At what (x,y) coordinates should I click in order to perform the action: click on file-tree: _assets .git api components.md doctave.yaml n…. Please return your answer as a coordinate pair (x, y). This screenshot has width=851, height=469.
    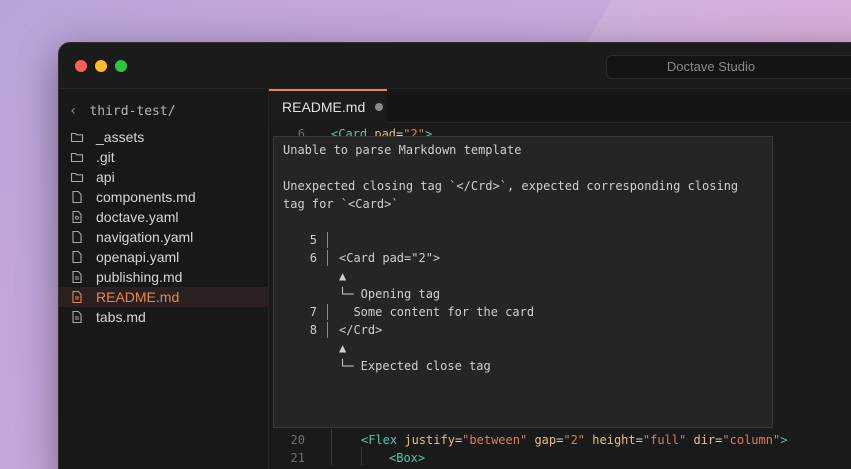
    Looking at the image, I should click on (164, 227).